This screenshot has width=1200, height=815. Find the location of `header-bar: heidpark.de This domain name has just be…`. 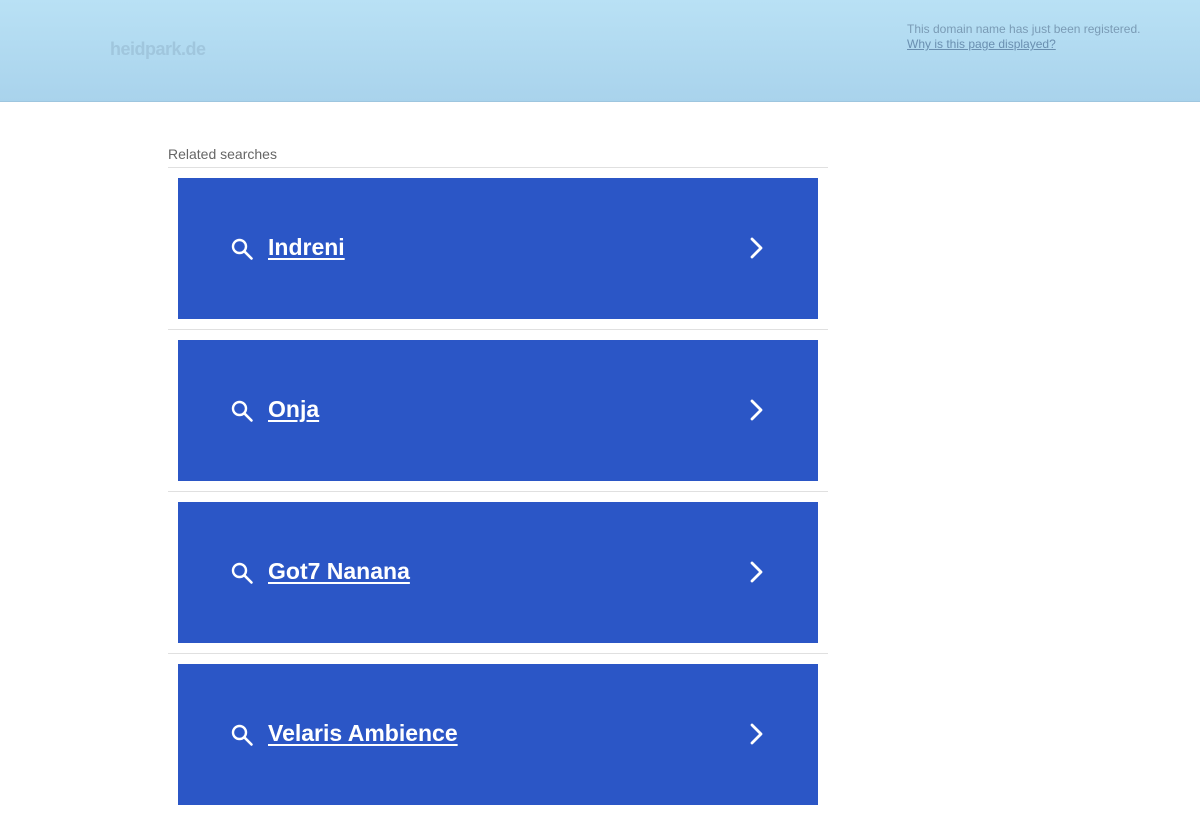

header-bar: heidpark.de This domain name has just be… is located at coordinates (600, 51).